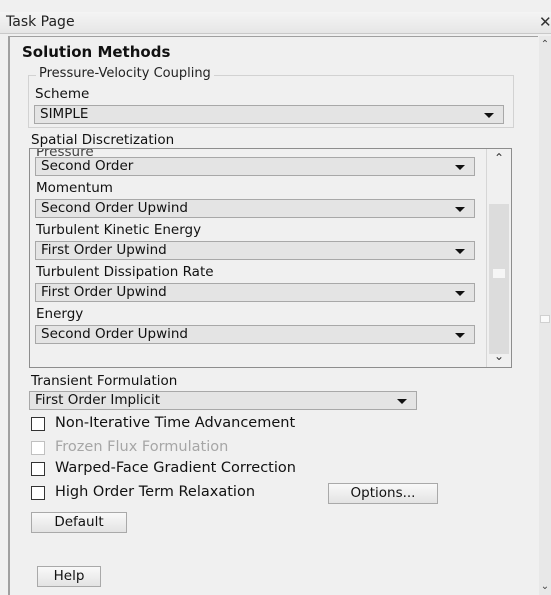 The width and height of the screenshot is (551, 595). I want to click on title-bar: Task Page ✕, so click(275, 23).